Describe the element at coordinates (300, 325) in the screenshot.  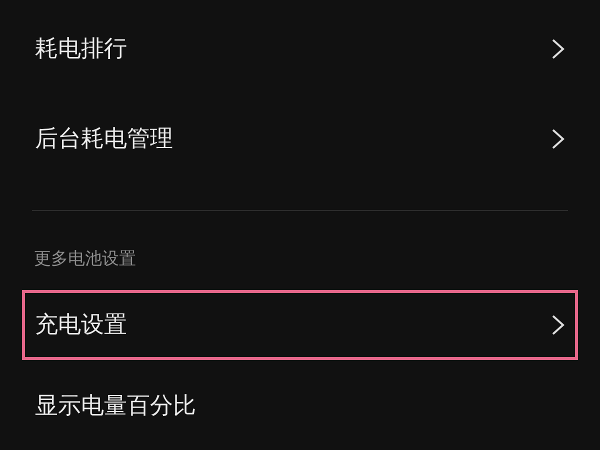
I see `highlighted-settings-row: 充电设置` at that location.